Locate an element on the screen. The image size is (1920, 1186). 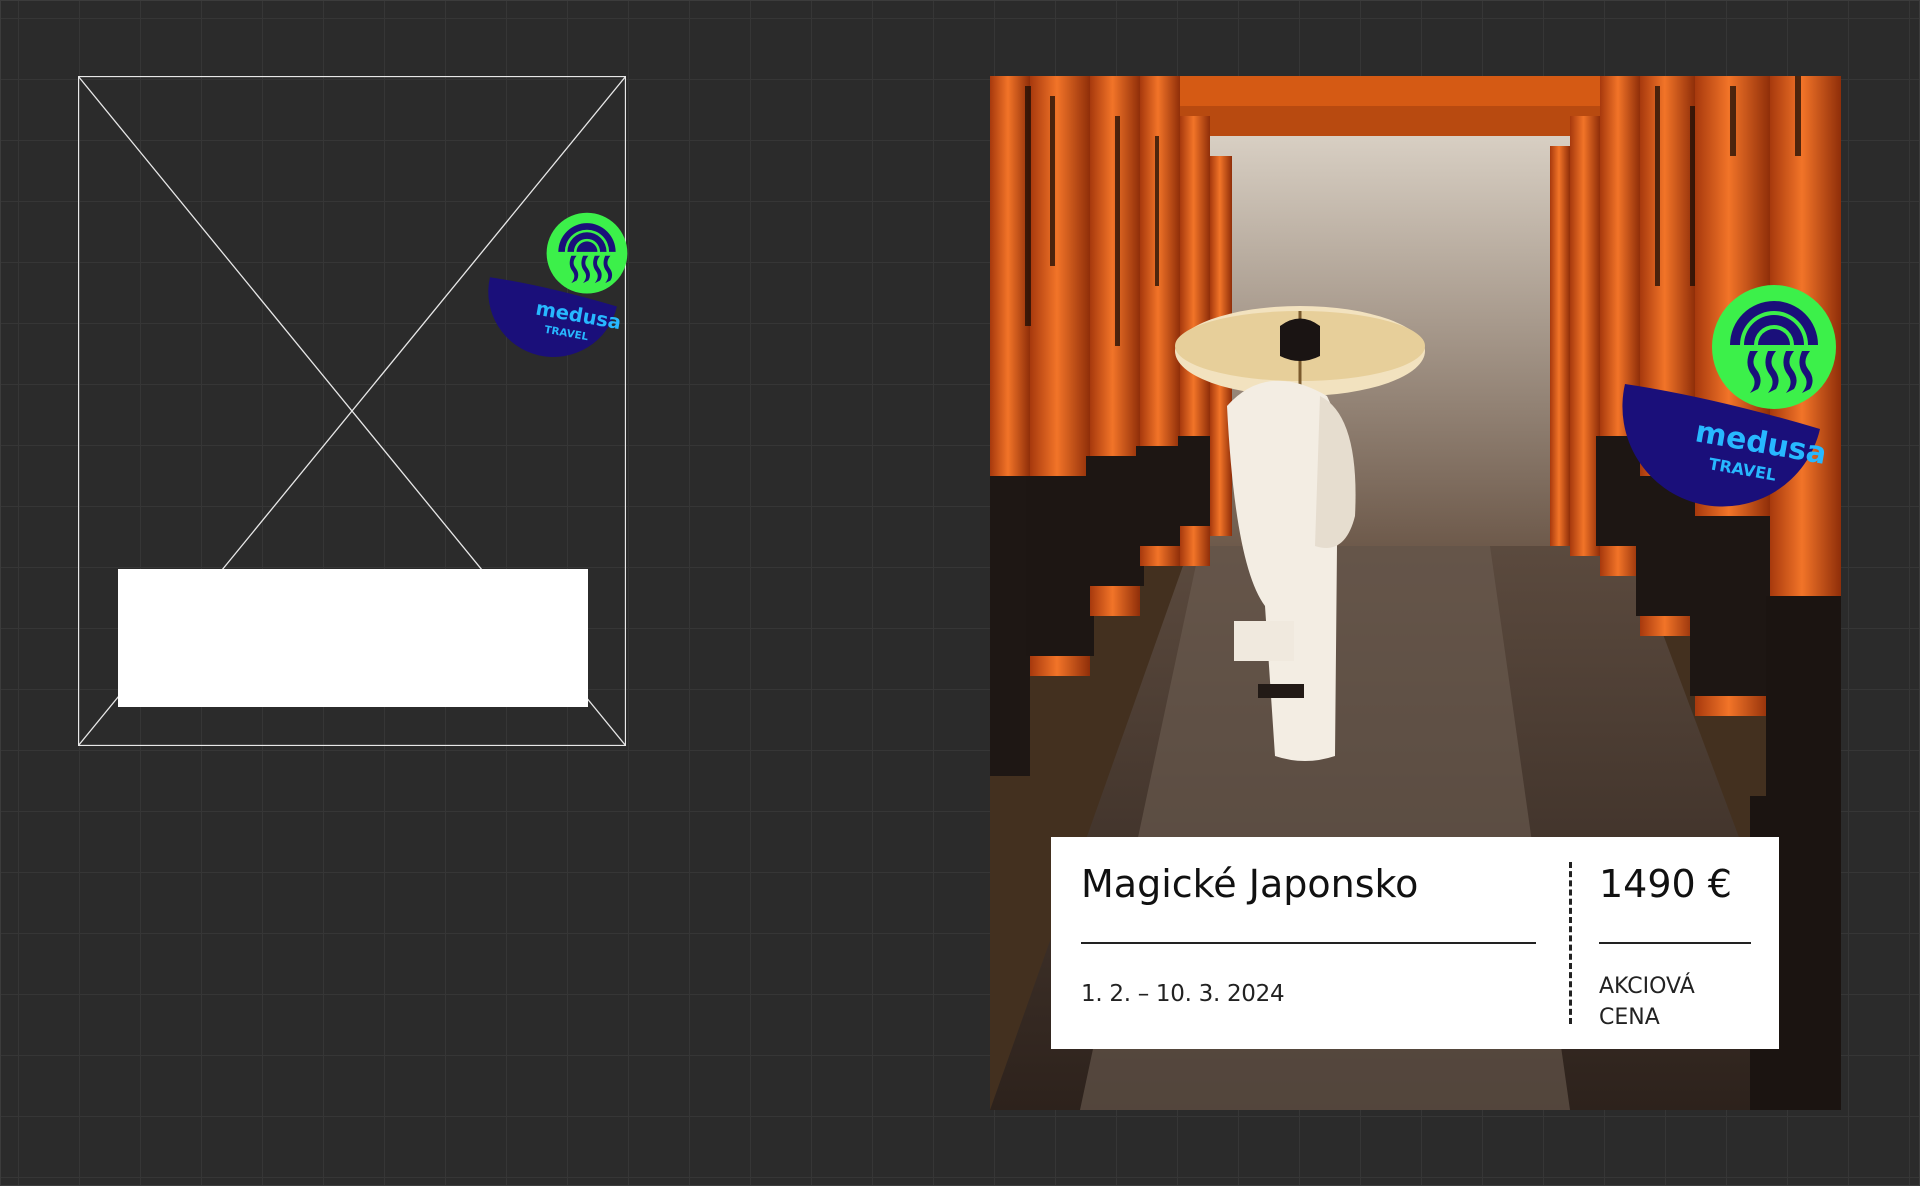
price-note: AKCIOVÁ CENA is located at coordinates (1684, 1002).